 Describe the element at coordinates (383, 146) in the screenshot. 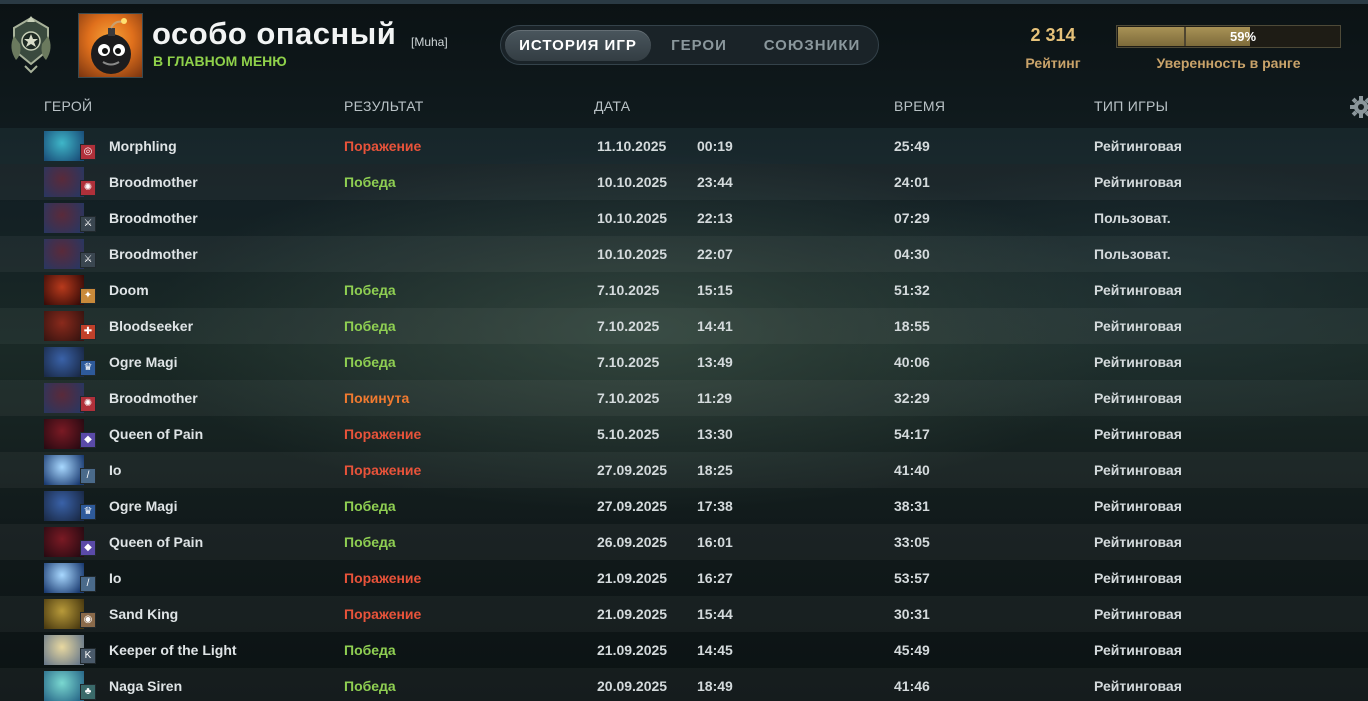

I see `match-result: Поражение` at that location.